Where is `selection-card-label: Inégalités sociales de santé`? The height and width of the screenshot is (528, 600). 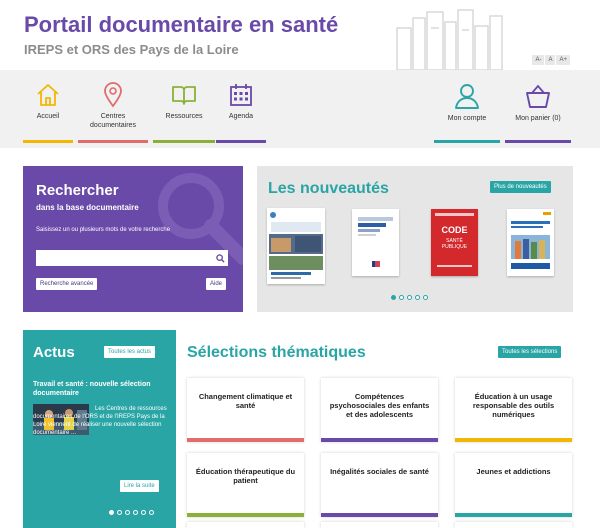 selection-card-label: Inégalités sociales de santé is located at coordinates (379, 471).